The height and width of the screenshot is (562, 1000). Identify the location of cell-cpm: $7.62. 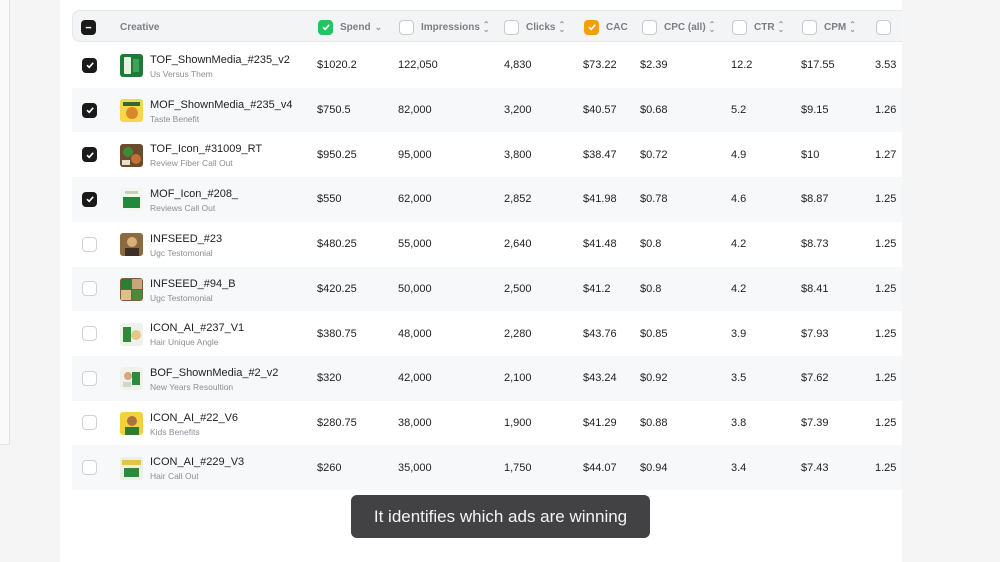
(815, 378).